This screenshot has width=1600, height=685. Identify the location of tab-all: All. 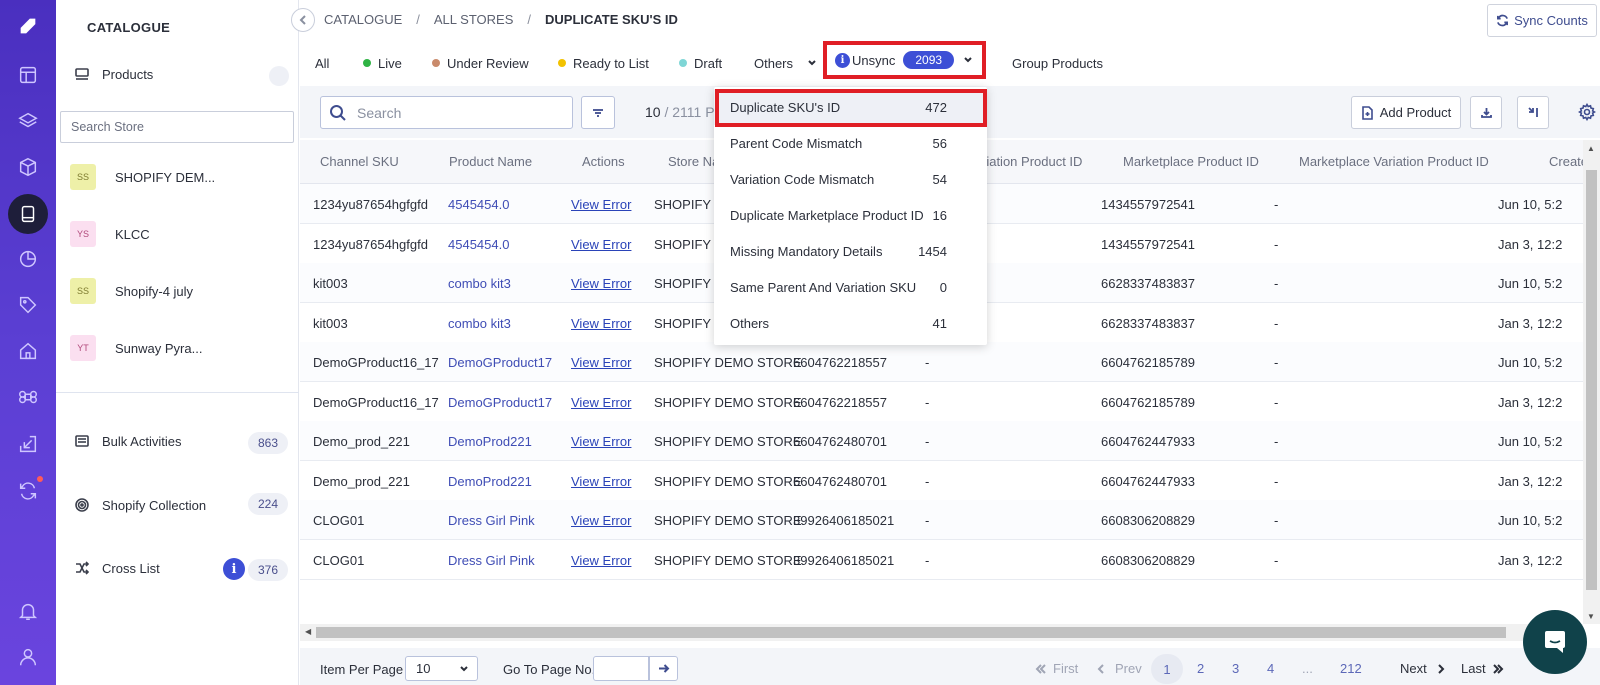
(322, 63).